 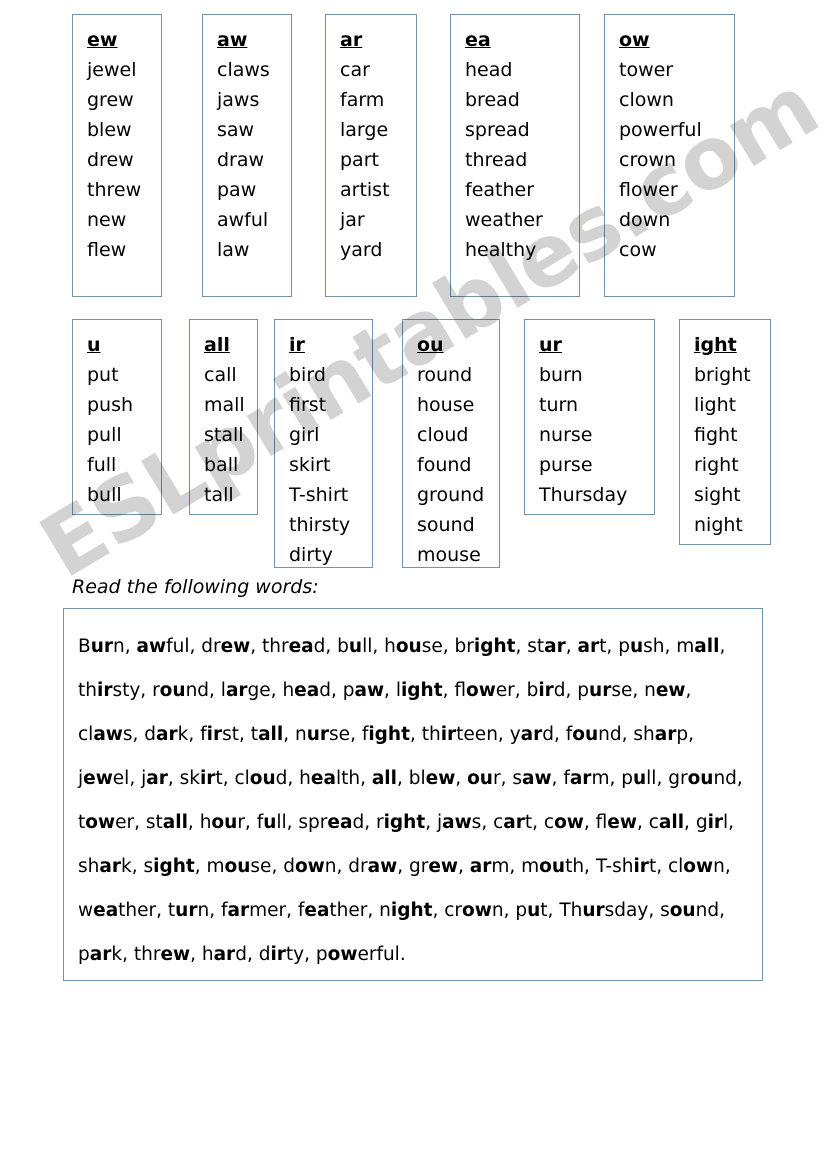 I want to click on phonogram-box-ar: ar car farm large part artist jar yard, so click(x=371, y=155).